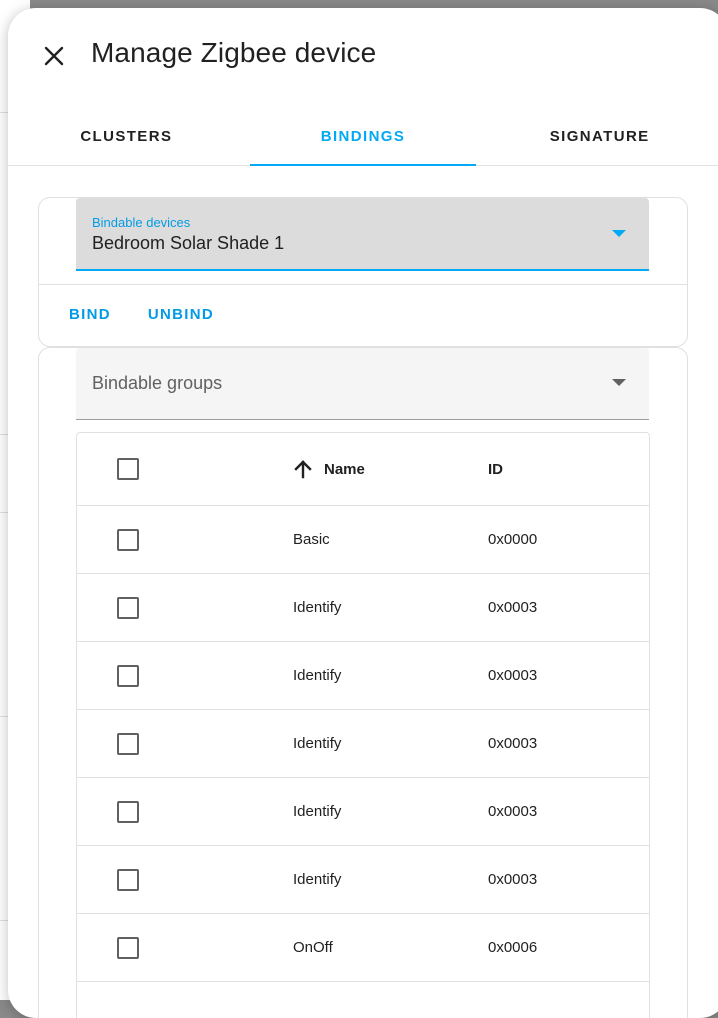 The height and width of the screenshot is (1018, 718). Describe the element at coordinates (495, 469) in the screenshot. I see `column-header-id: ID` at that location.